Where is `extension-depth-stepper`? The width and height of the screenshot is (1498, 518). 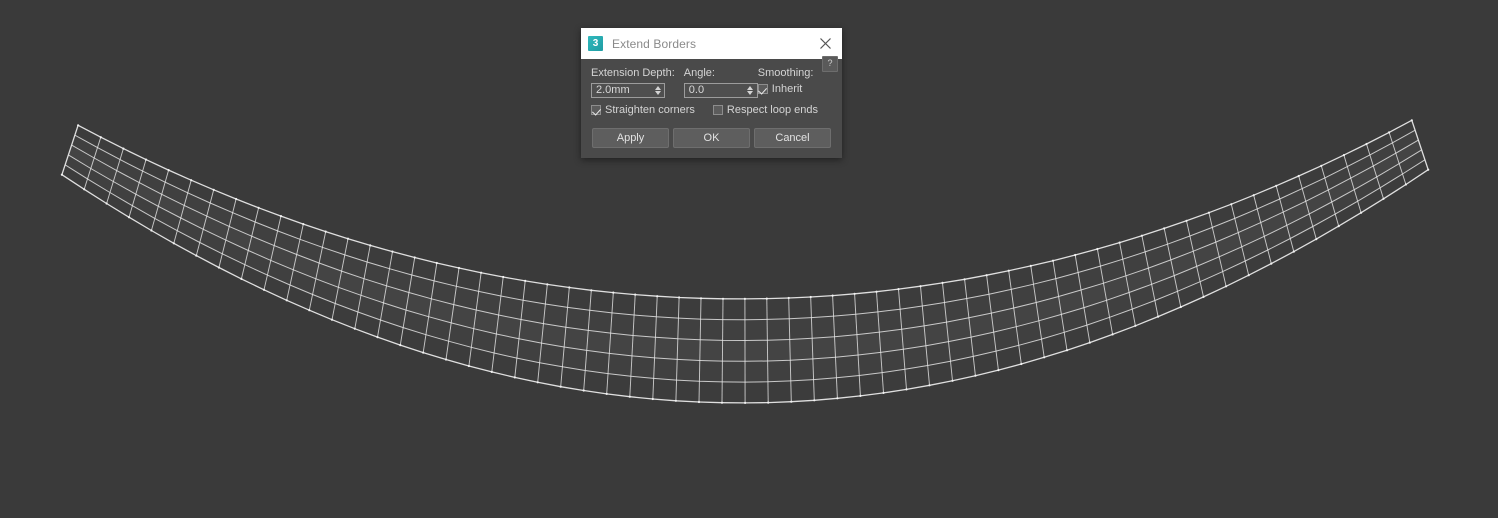
extension-depth-stepper is located at coordinates (657, 90).